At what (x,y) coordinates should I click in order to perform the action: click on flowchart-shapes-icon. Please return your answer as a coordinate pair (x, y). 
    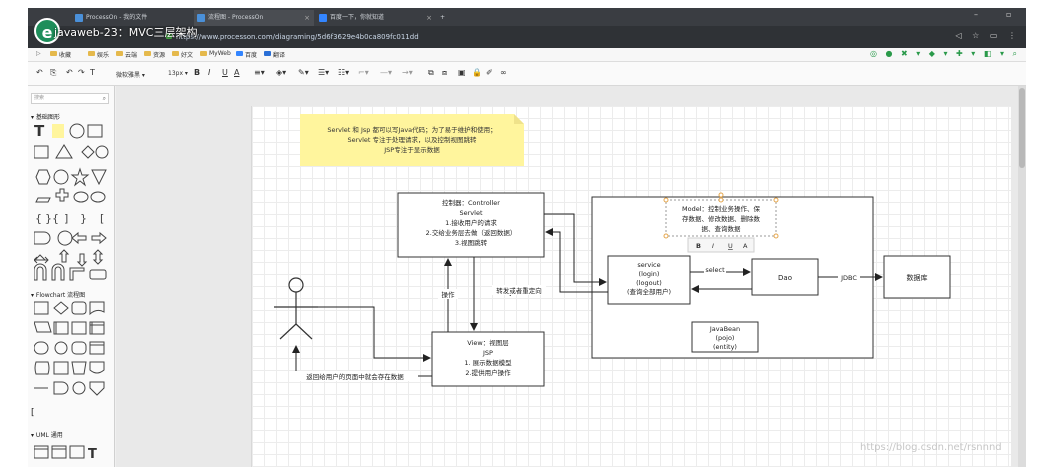
    Looking at the image, I should click on (69, 348).